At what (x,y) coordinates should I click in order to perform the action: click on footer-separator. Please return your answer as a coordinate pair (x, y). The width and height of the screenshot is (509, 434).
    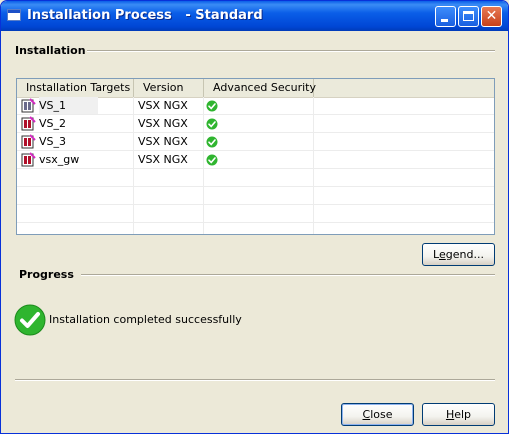
    Looking at the image, I should click on (255, 380).